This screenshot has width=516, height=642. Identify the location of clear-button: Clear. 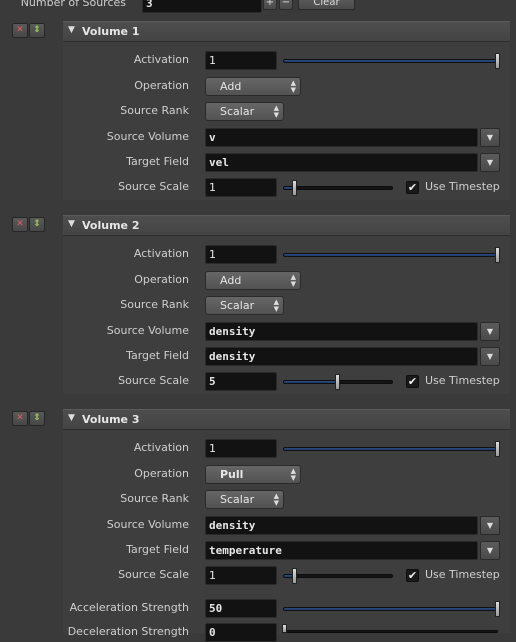
(326, 5).